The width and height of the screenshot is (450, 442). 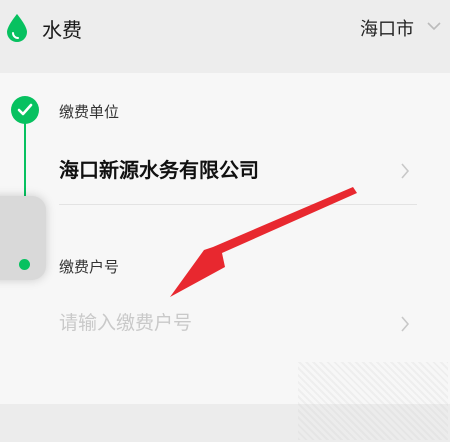 I want to click on chevron-down-icon, so click(x=434, y=26).